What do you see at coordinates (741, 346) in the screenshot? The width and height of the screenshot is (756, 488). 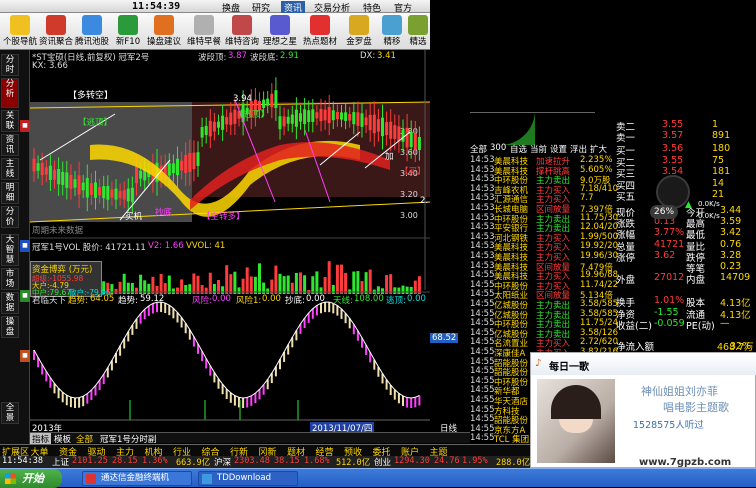 I see `inflow-percent: 32%` at bounding box center [741, 346].